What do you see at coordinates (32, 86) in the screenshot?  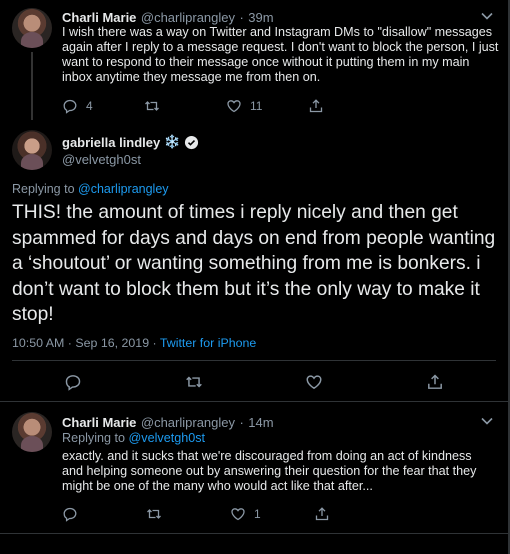 I see `thread-connector` at bounding box center [32, 86].